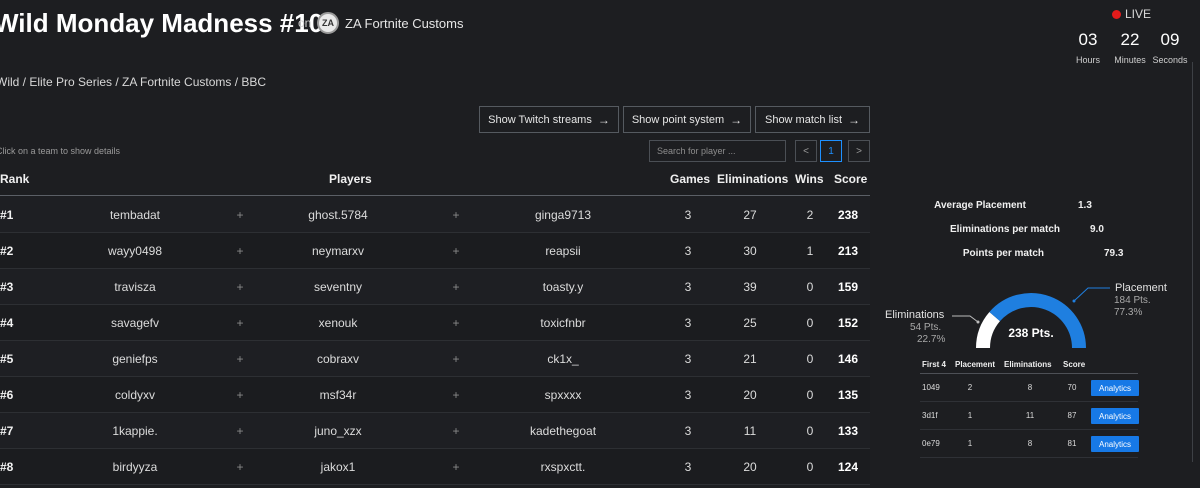 The image size is (1200, 488). What do you see at coordinates (848, 286) in the screenshot?
I see `score-cell: 159` at bounding box center [848, 286].